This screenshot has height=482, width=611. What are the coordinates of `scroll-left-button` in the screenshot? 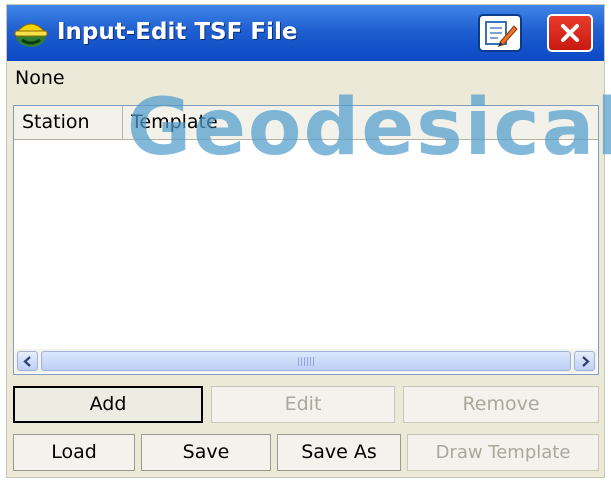 It's located at (27, 361).